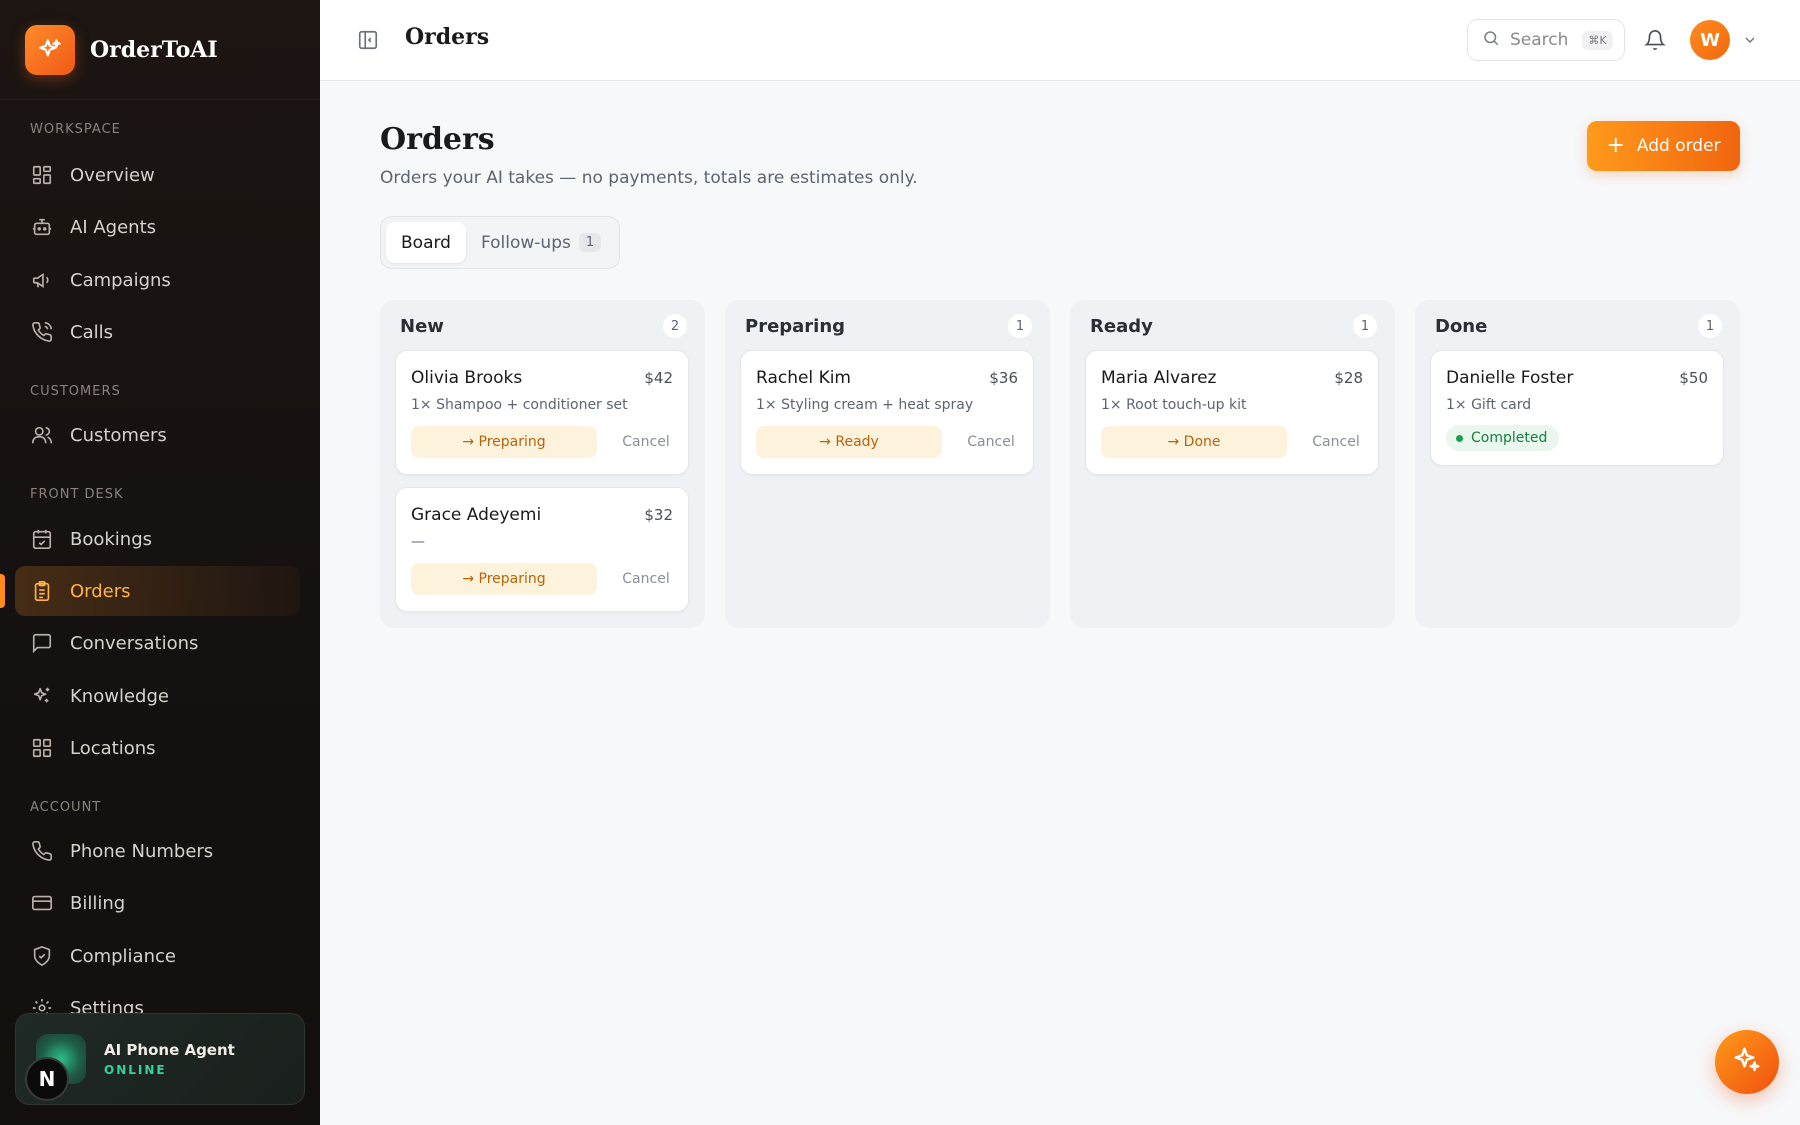 The height and width of the screenshot is (1125, 1800). What do you see at coordinates (42, 435) in the screenshot?
I see `users-icon` at bounding box center [42, 435].